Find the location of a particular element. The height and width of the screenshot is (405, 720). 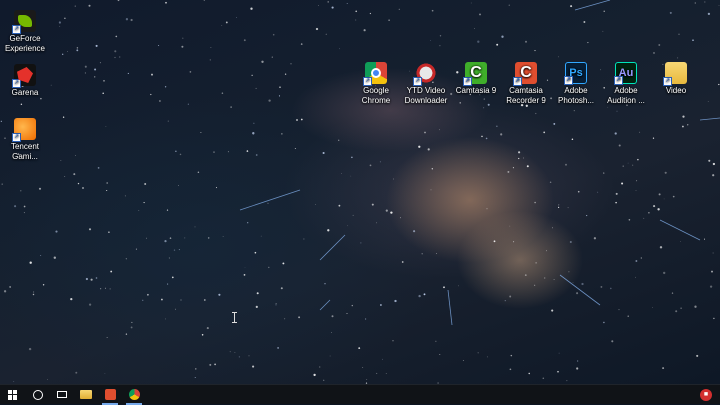

text-cursor-icon is located at coordinates (235, 317).